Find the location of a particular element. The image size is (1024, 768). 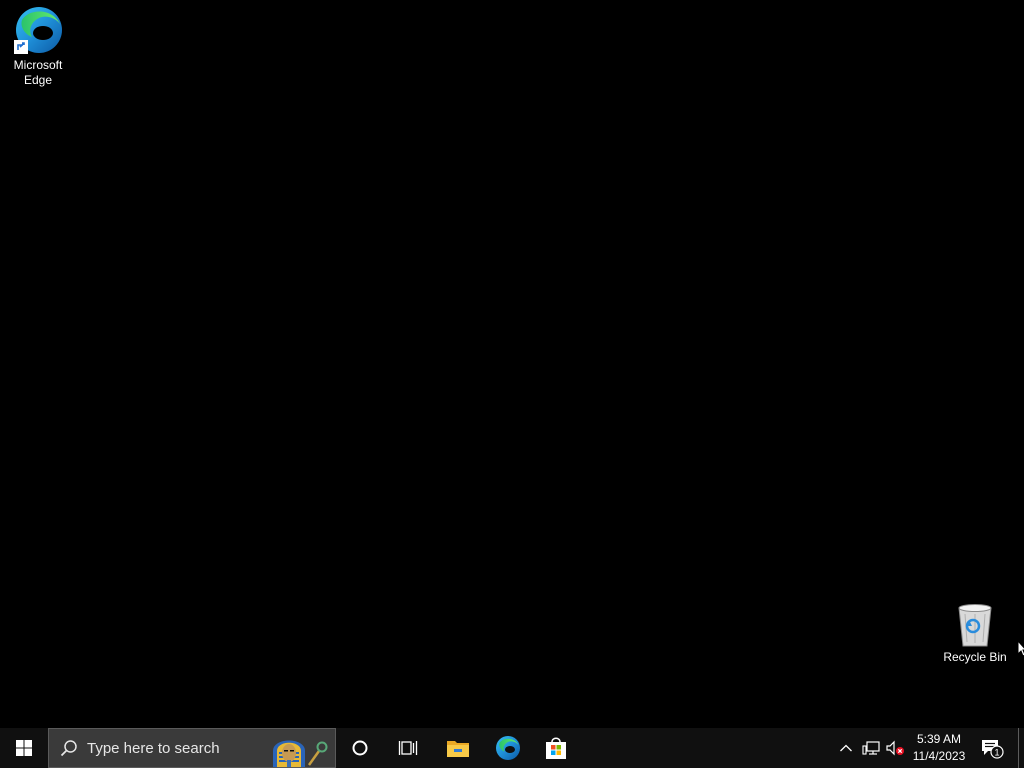

file-explorer-button is located at coordinates (458, 748).